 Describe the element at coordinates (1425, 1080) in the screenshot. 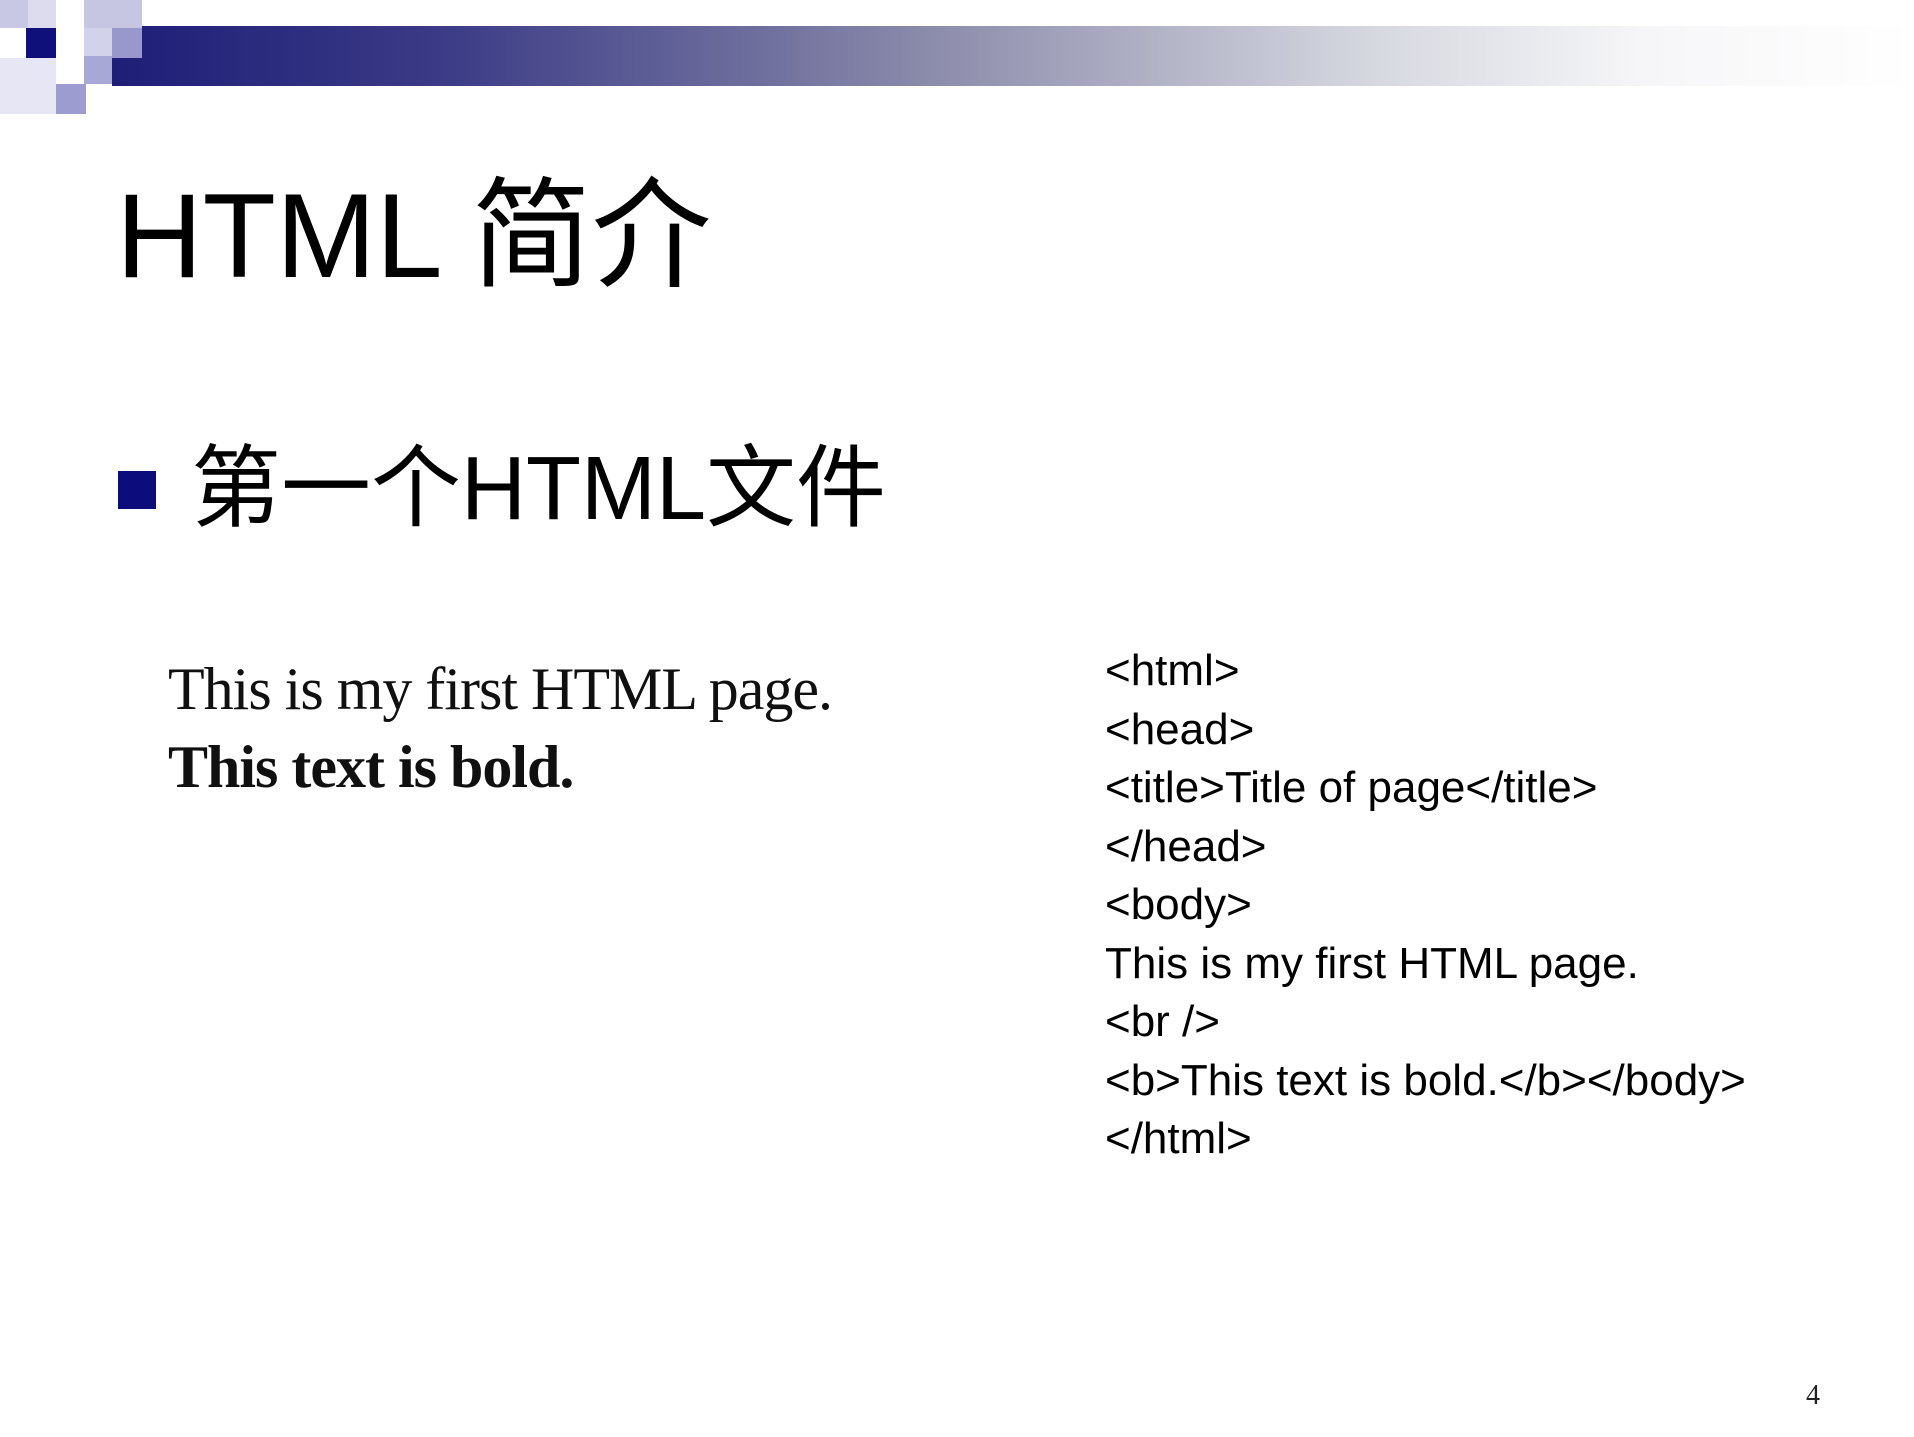

I see `code-line: <b>This text is bold.</b></body>` at that location.